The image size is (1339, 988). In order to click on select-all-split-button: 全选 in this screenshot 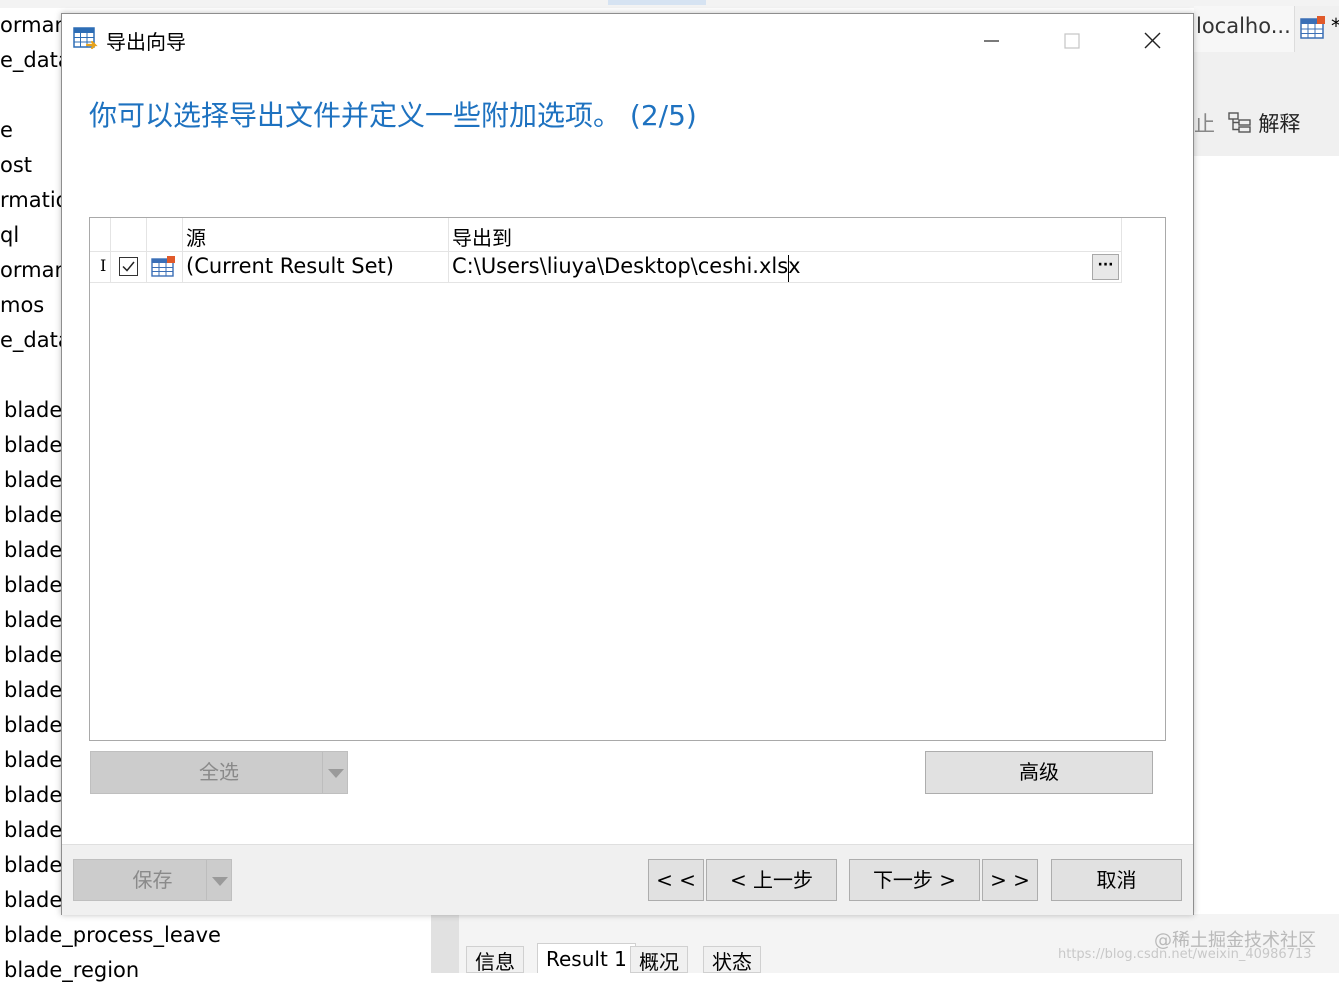, I will do `click(219, 772)`.